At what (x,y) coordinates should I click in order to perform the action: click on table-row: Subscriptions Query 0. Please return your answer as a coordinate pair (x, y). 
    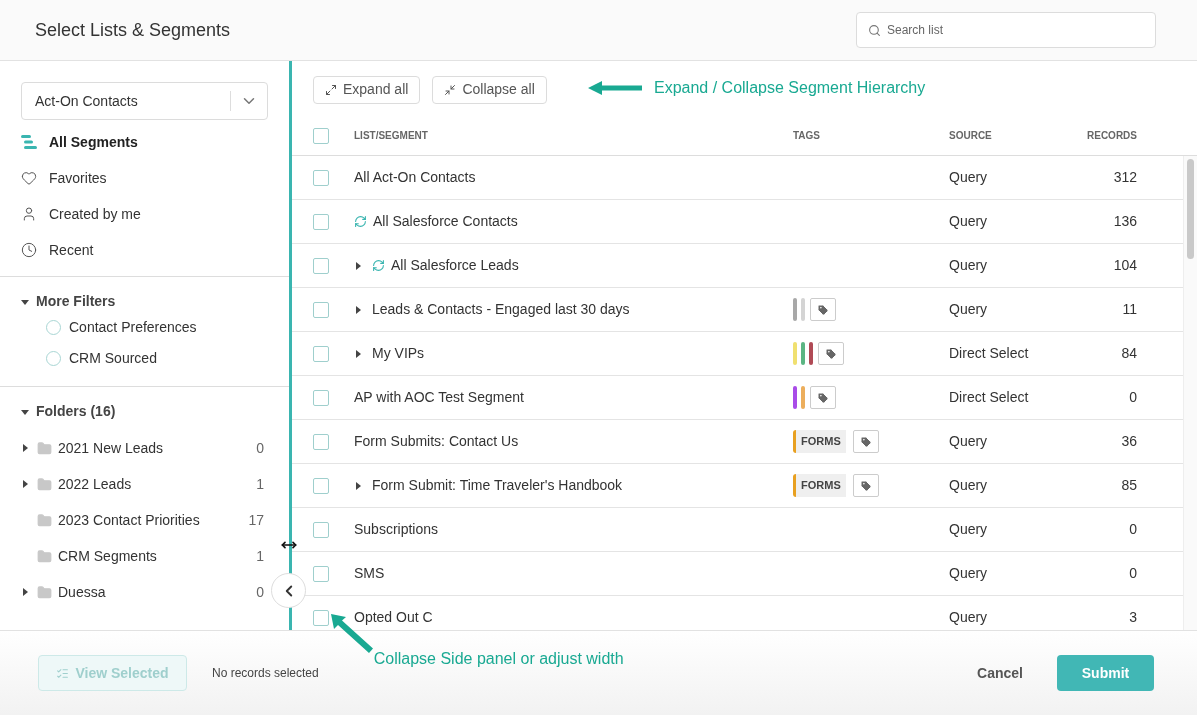
    Looking at the image, I should click on (737, 530).